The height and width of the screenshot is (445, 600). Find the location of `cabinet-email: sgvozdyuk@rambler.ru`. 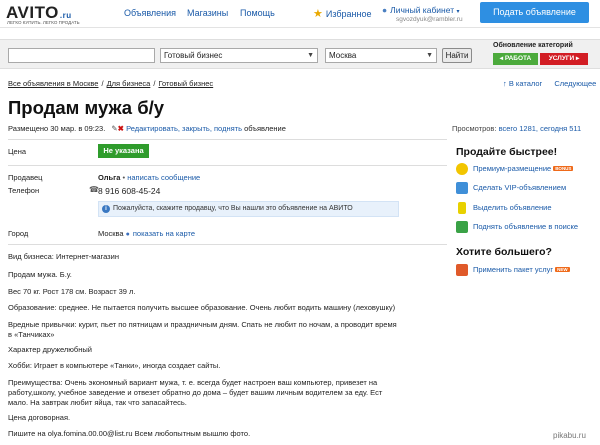

cabinet-email: sgvozdyuk@rambler.ru is located at coordinates (429, 19).